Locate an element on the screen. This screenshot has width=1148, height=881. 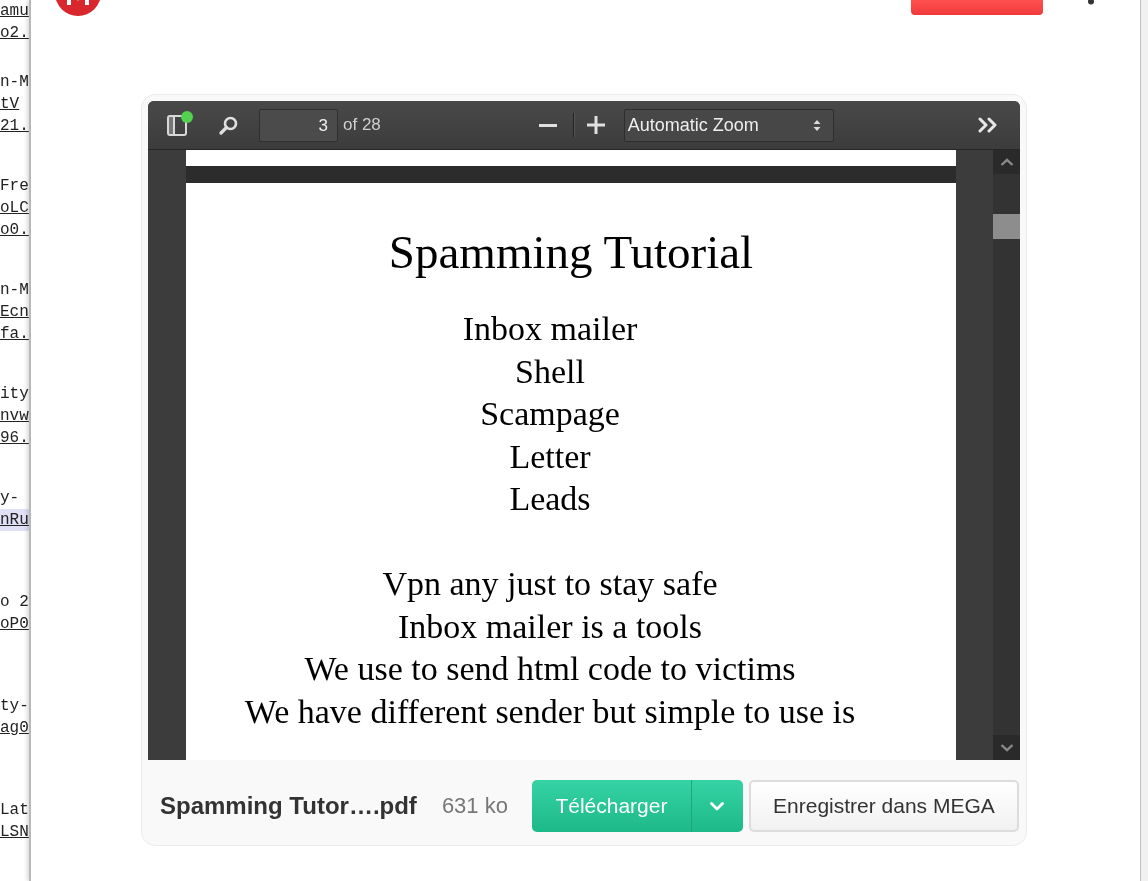
listing-link: 96. is located at coordinates (14, 438).